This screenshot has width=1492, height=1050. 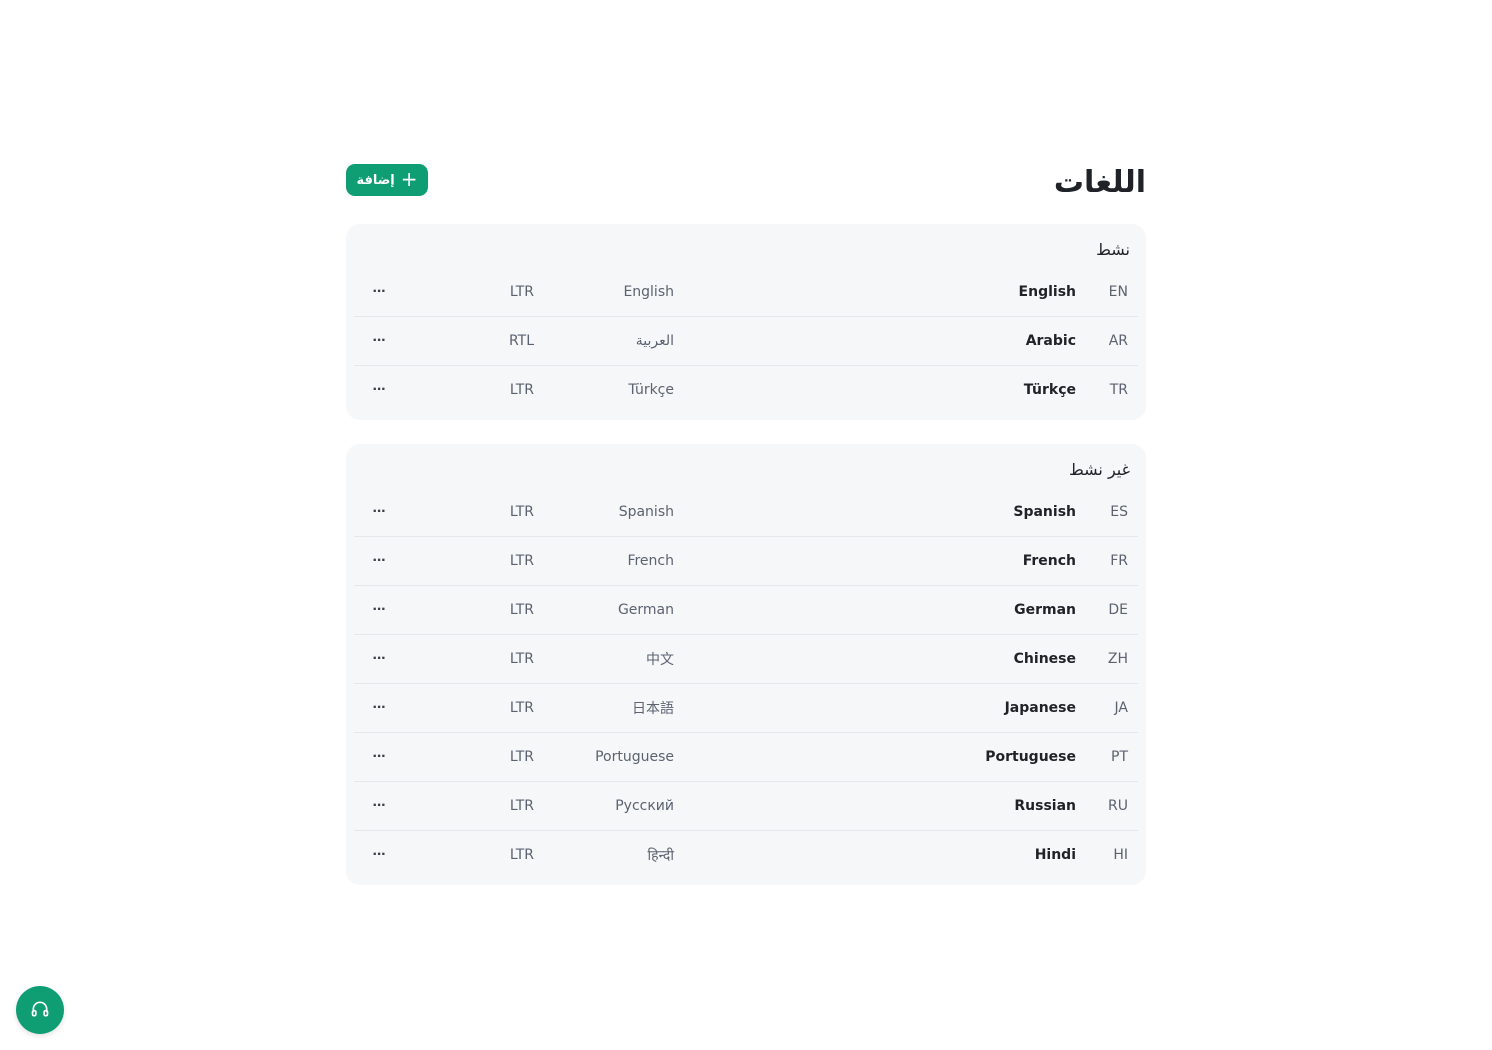 I want to click on language-code: PT, so click(x=1119, y=757).